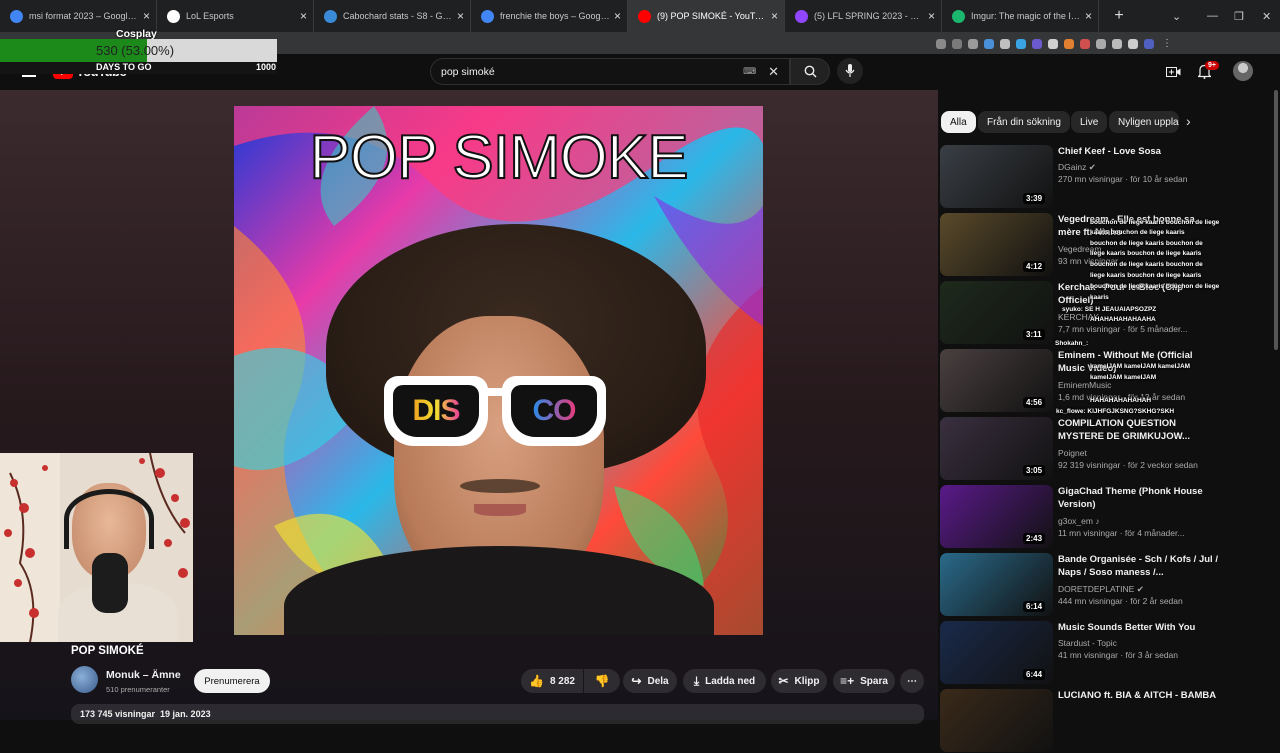  What do you see at coordinates (1176, 16) in the screenshot?
I see `tab-search-icon: ⌄` at bounding box center [1176, 16].